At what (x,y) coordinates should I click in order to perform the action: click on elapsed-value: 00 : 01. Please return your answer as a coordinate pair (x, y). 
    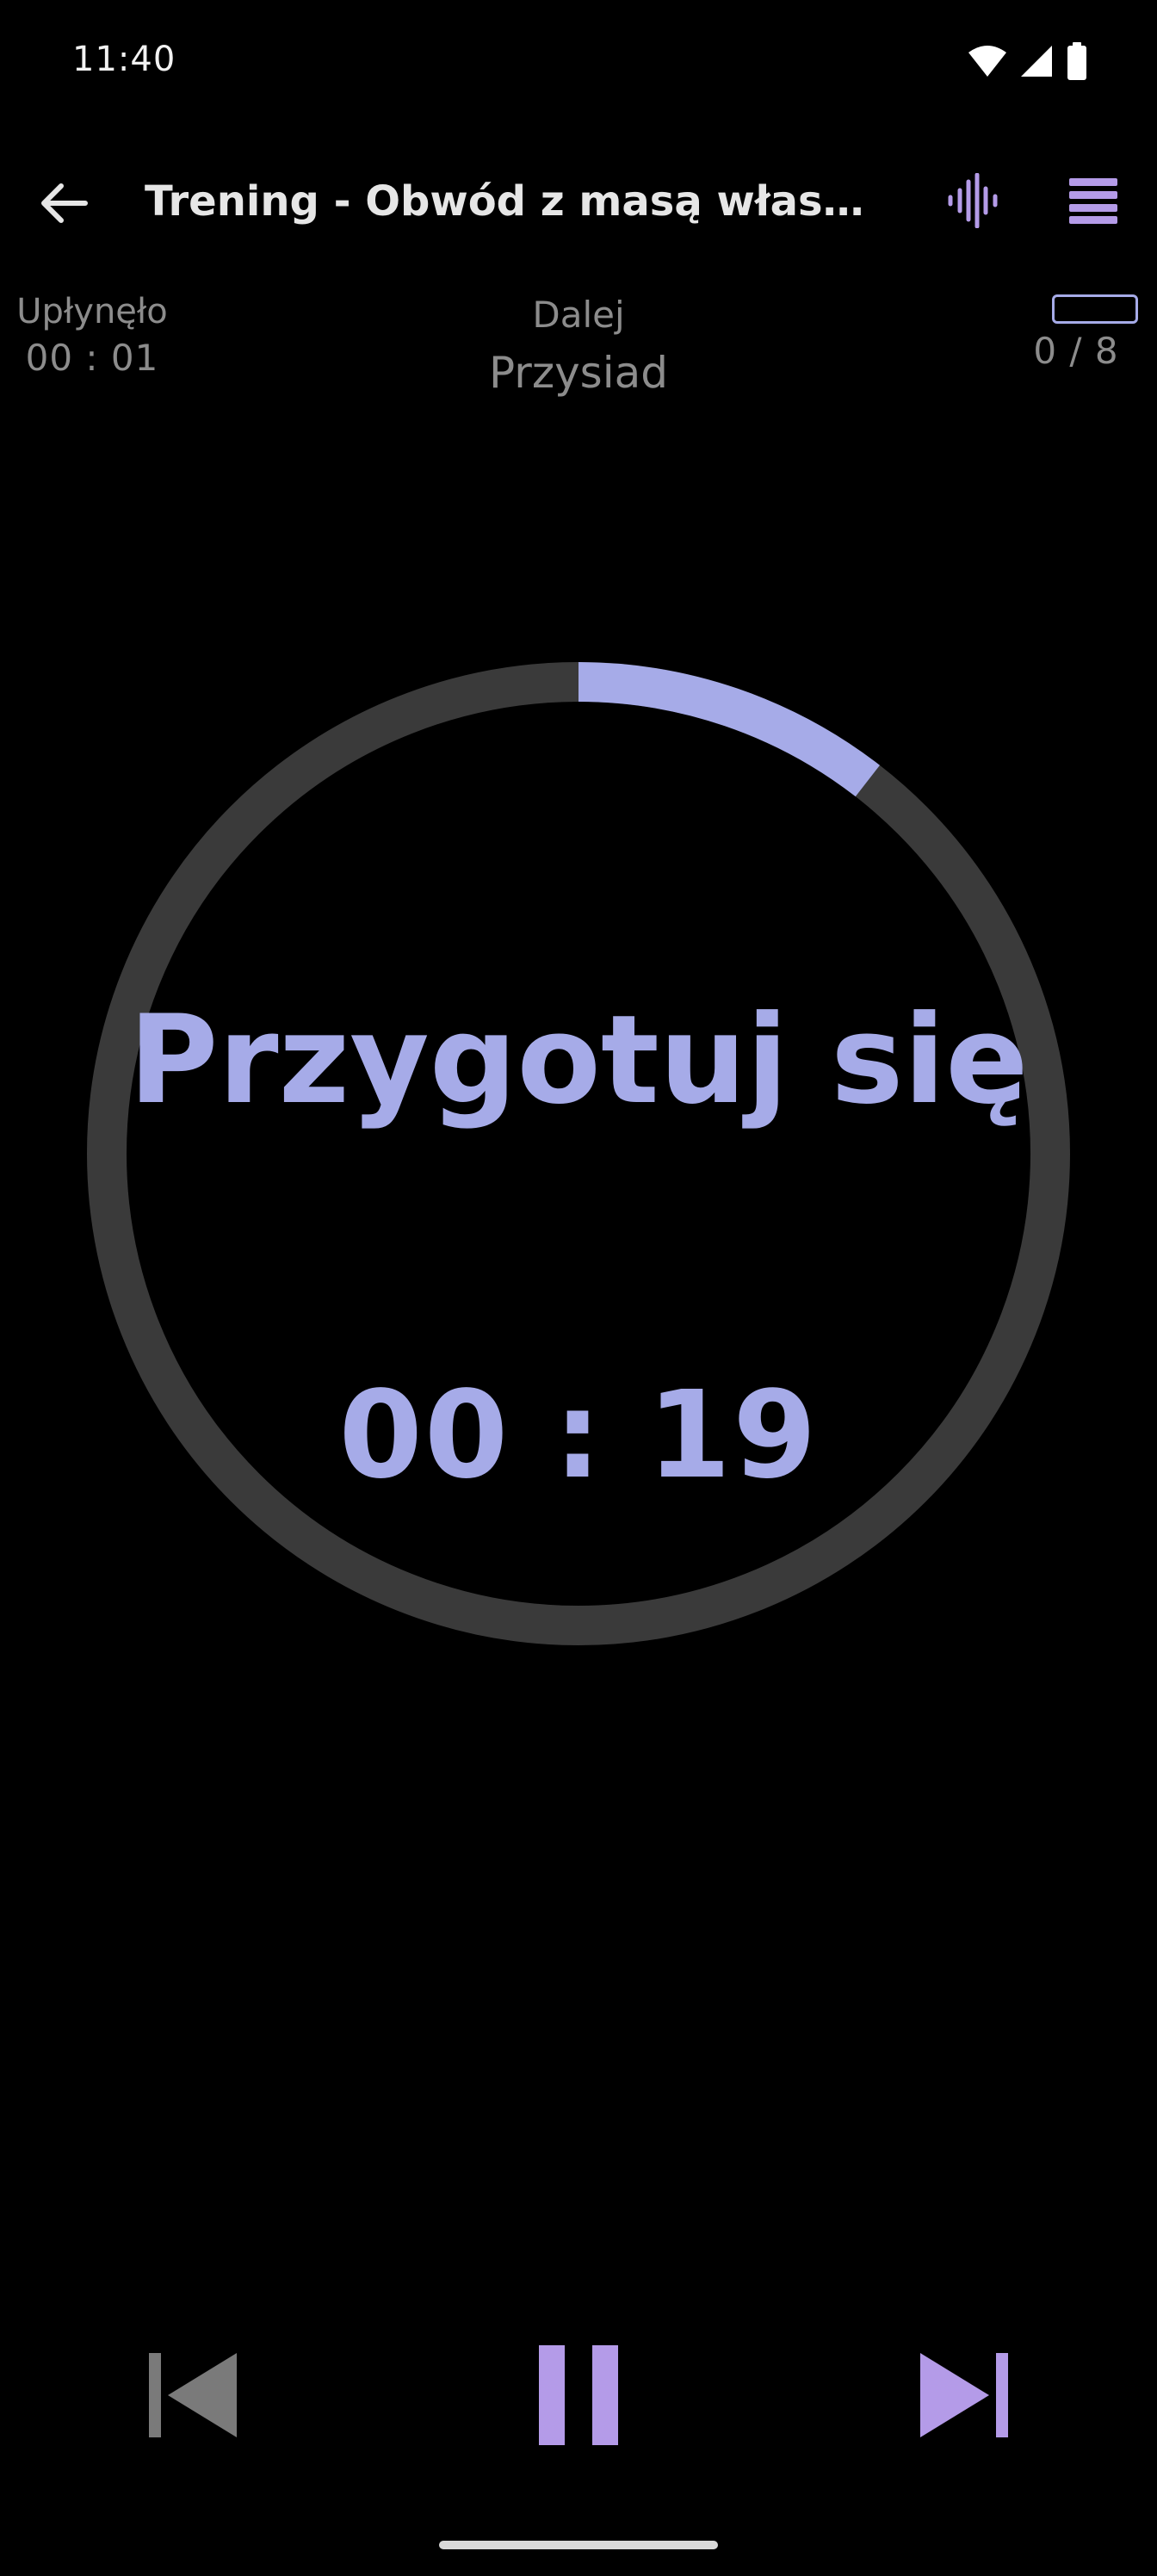
    Looking at the image, I should click on (92, 358).